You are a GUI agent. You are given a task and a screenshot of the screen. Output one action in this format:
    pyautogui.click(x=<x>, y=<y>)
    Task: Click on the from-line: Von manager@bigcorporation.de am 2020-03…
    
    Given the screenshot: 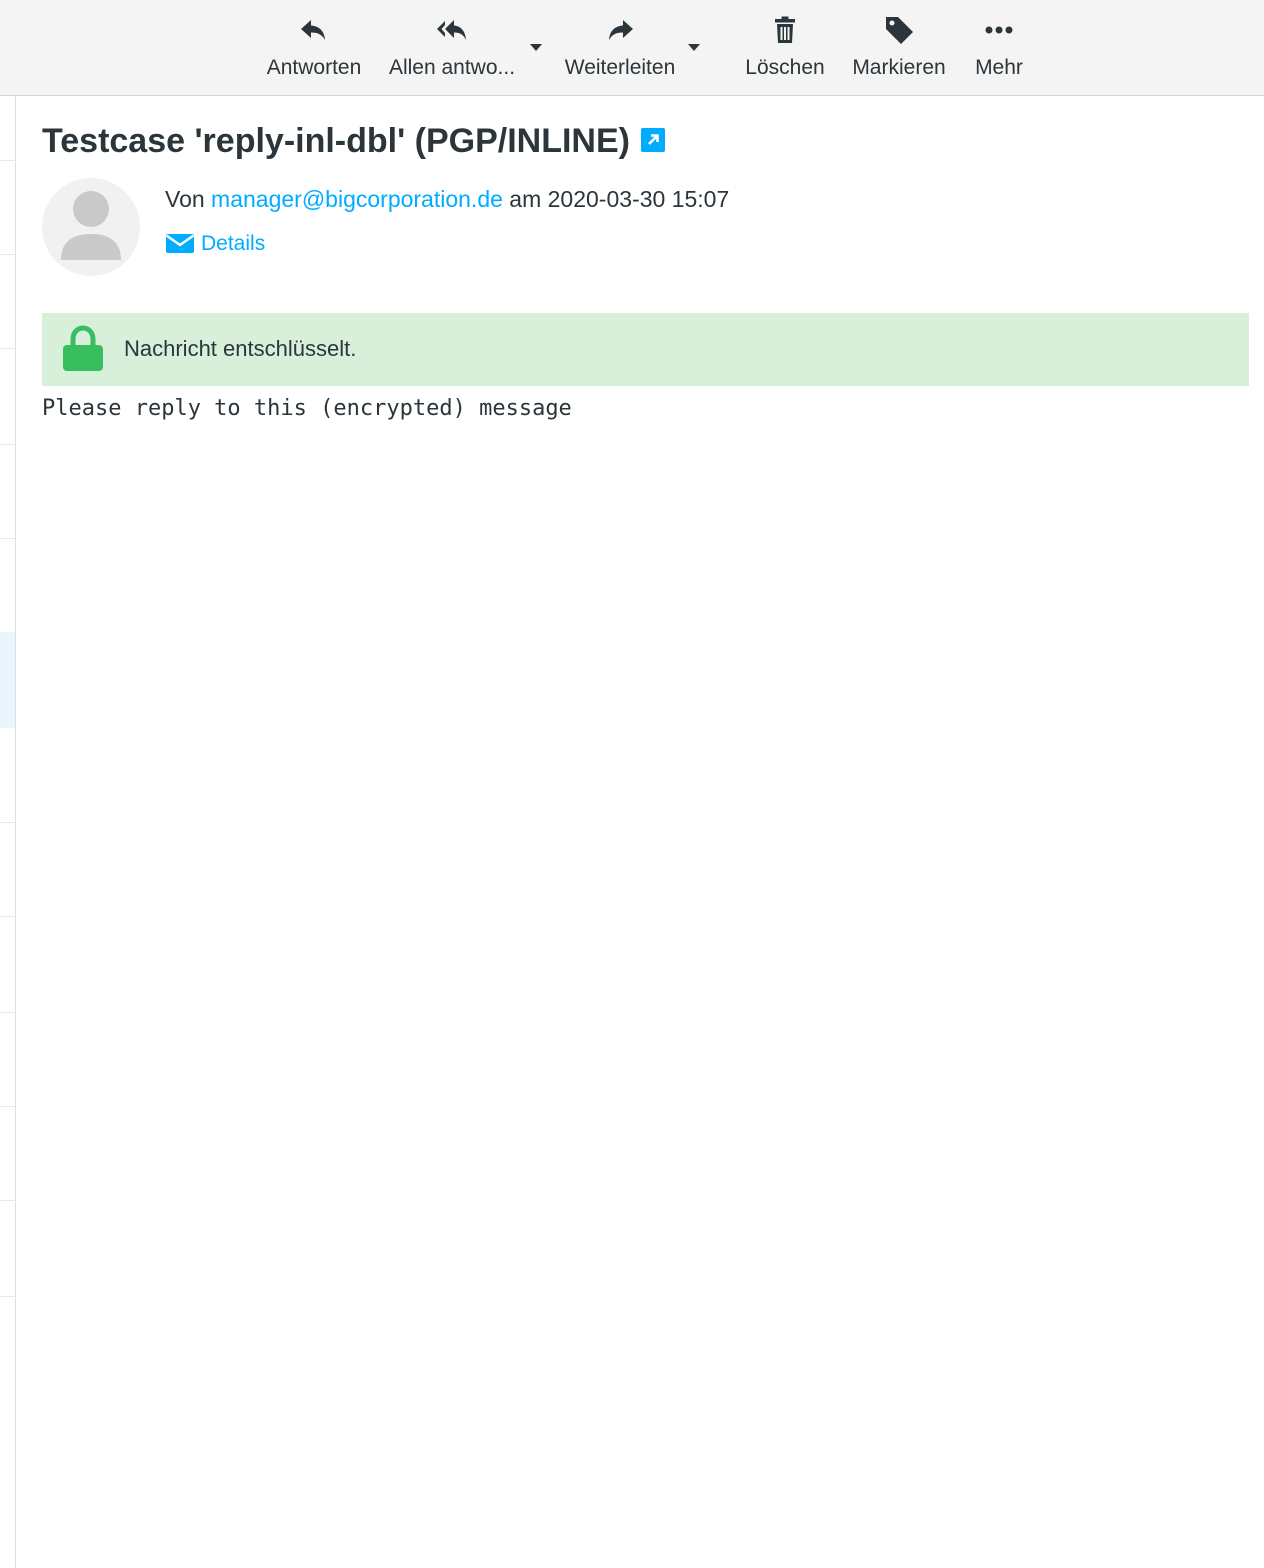 What is the action you would take?
    pyautogui.click(x=447, y=199)
    